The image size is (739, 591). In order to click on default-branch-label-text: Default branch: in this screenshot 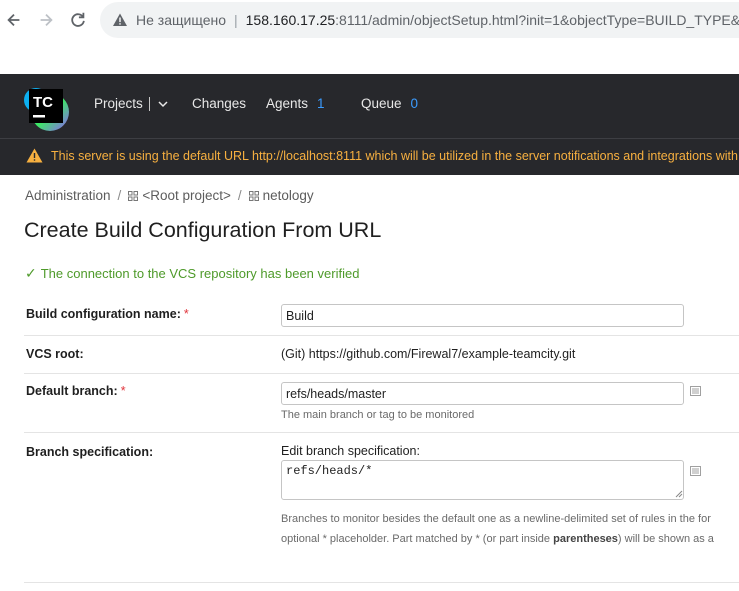, I will do `click(72, 391)`.